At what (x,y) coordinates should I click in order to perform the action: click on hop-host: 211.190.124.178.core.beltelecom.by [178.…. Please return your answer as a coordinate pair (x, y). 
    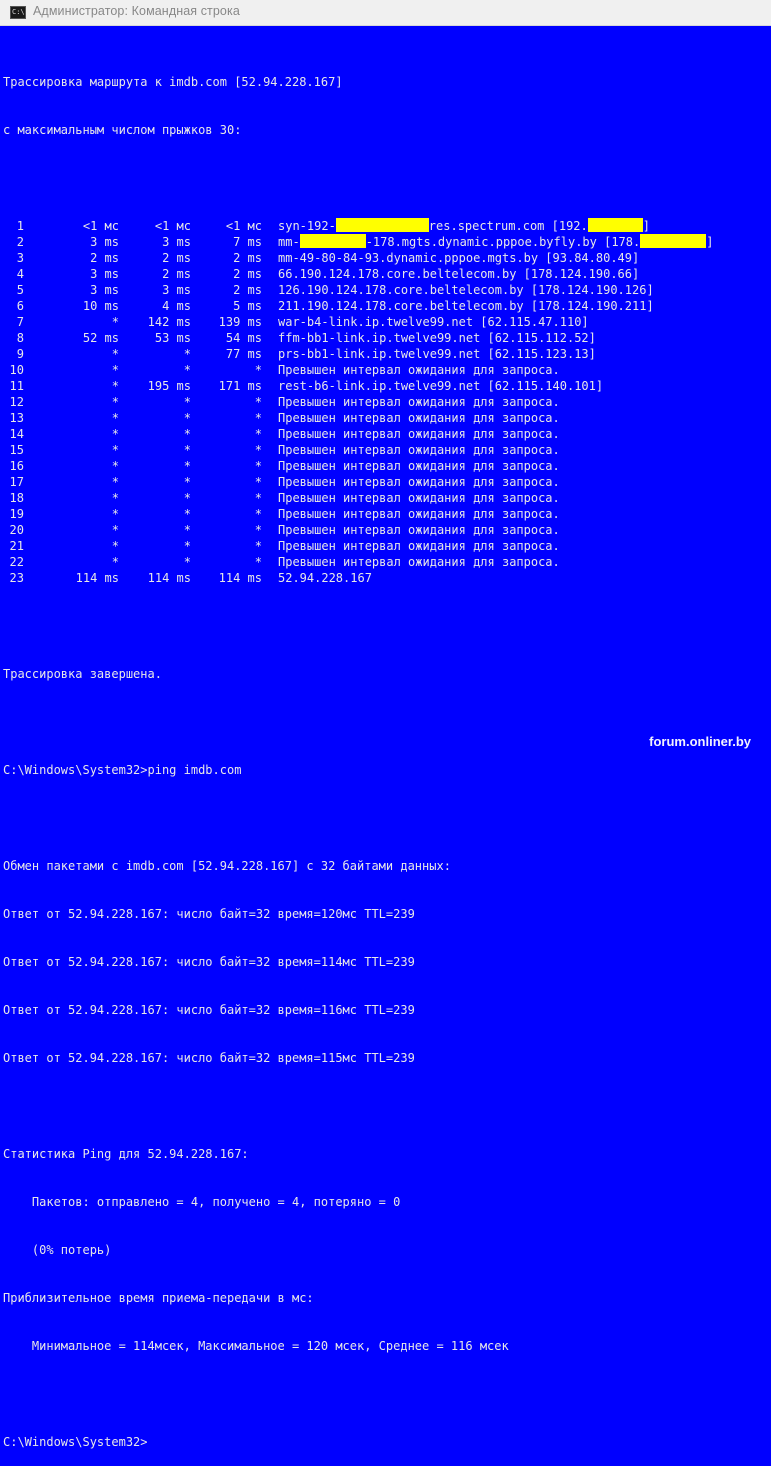
    Looking at the image, I should click on (466, 306).